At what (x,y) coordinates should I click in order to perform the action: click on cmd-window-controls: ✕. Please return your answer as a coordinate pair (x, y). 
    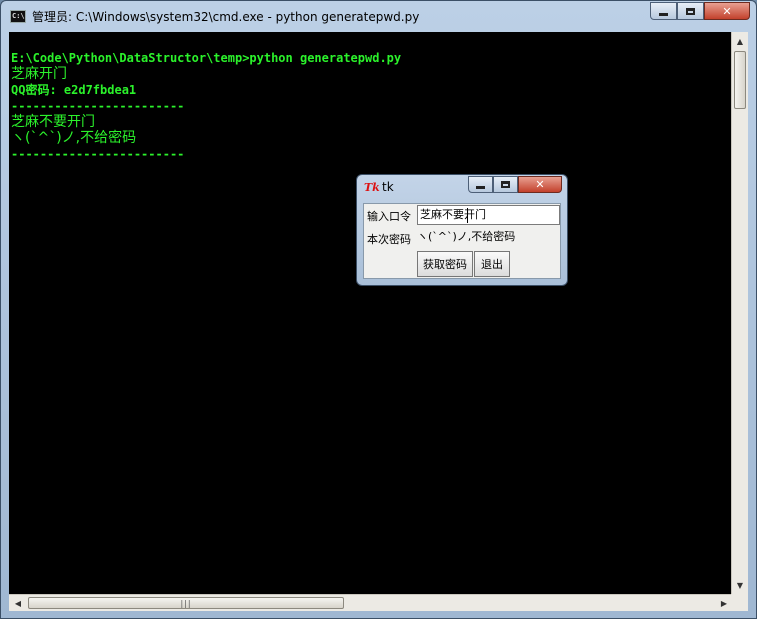
    Looking at the image, I should click on (700, 11).